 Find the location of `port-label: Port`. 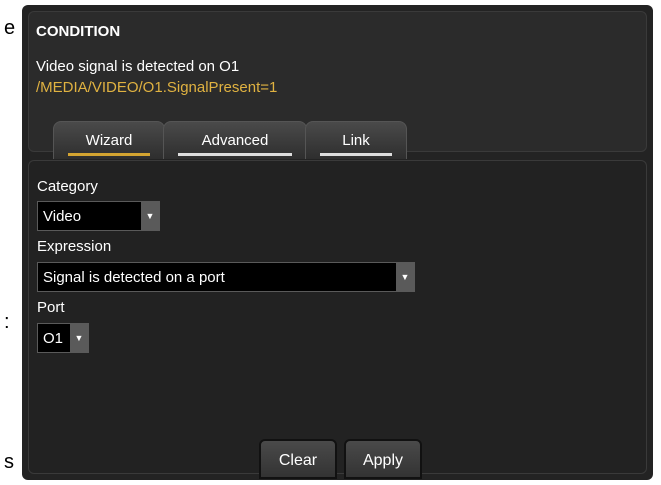

port-label: Port is located at coordinates (51, 307).